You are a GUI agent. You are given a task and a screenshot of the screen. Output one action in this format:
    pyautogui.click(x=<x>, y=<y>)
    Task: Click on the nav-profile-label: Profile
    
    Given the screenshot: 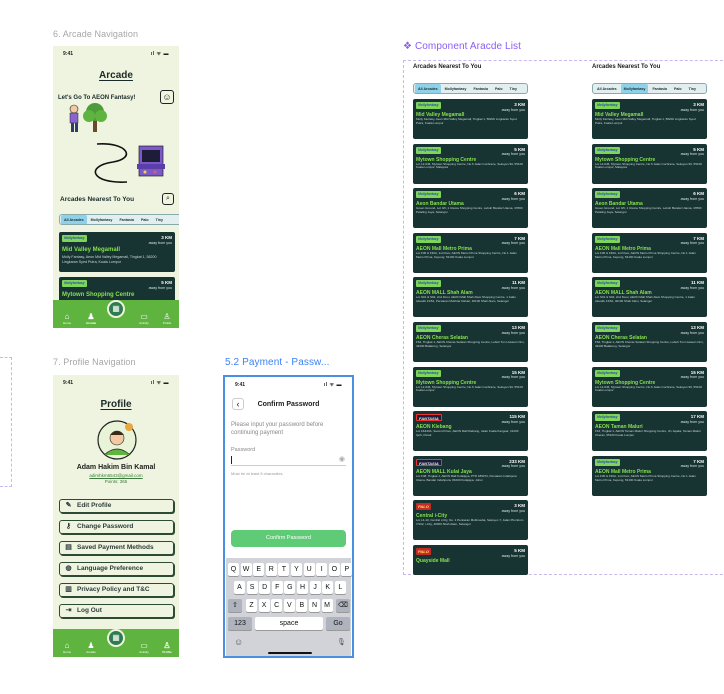 What is the action you would take?
    pyautogui.click(x=167, y=652)
    